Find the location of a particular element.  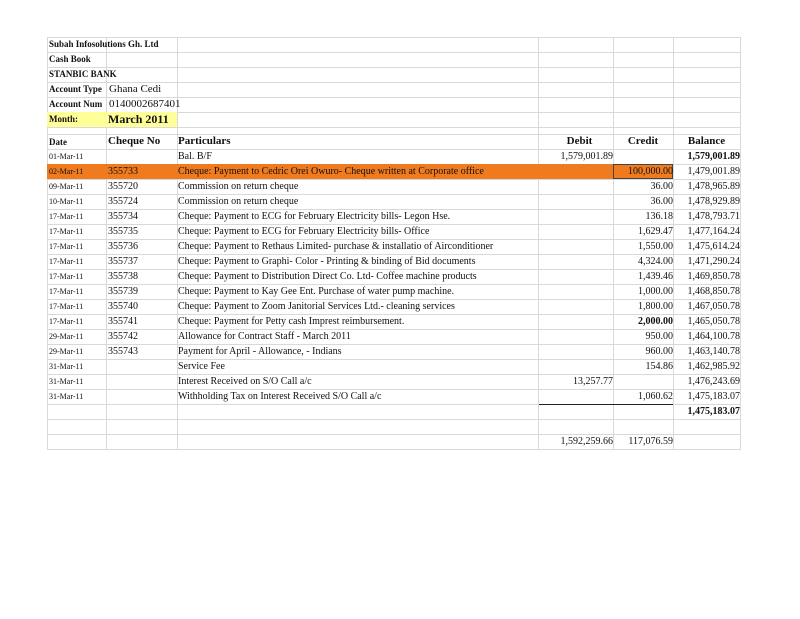

row-balance: 1,469,850.78 is located at coordinates (714, 276).